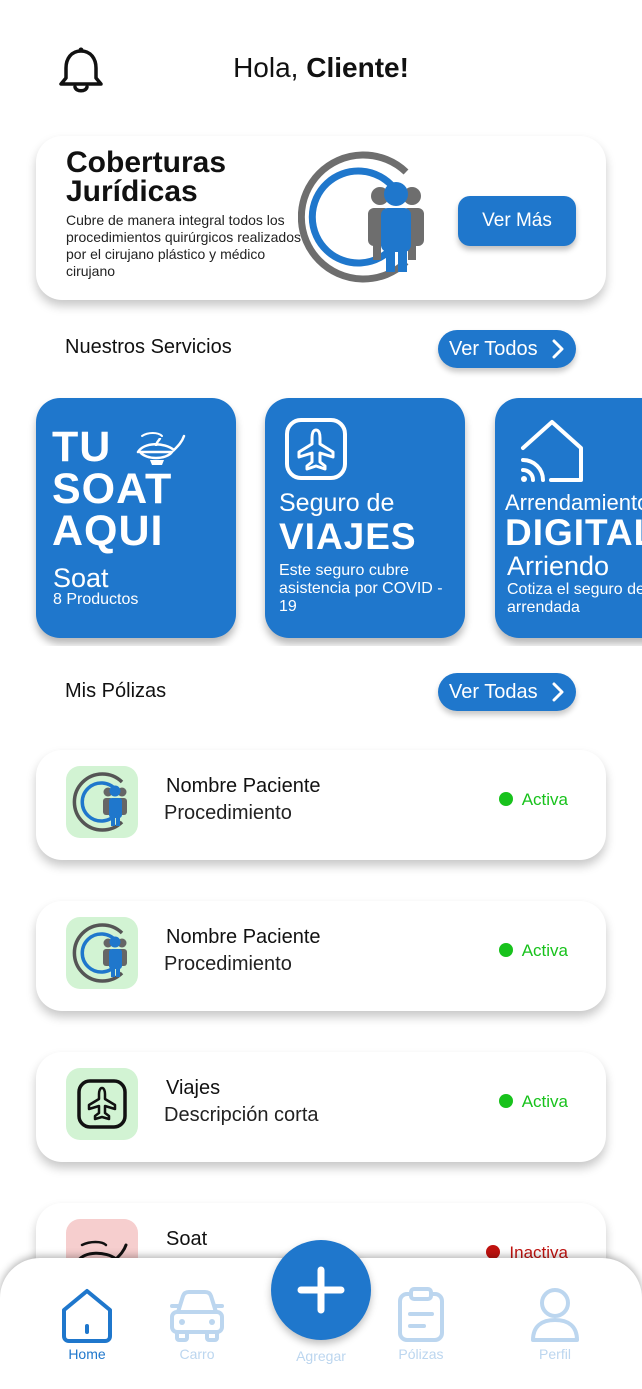 Image resolution: width=642 pixels, height=1389 pixels. What do you see at coordinates (146, 177) in the screenshot?
I see `hero-title: Coberturas Jurídicas` at bounding box center [146, 177].